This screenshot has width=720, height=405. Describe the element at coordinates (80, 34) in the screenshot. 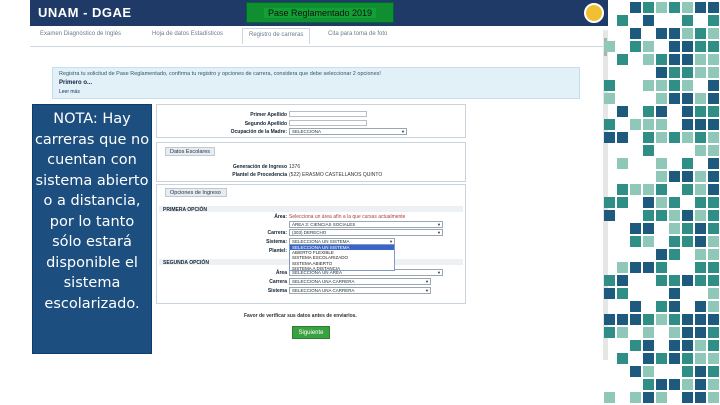

I see `tab-examen-diagnostico: Examen Diagnóstico de Inglés` at that location.